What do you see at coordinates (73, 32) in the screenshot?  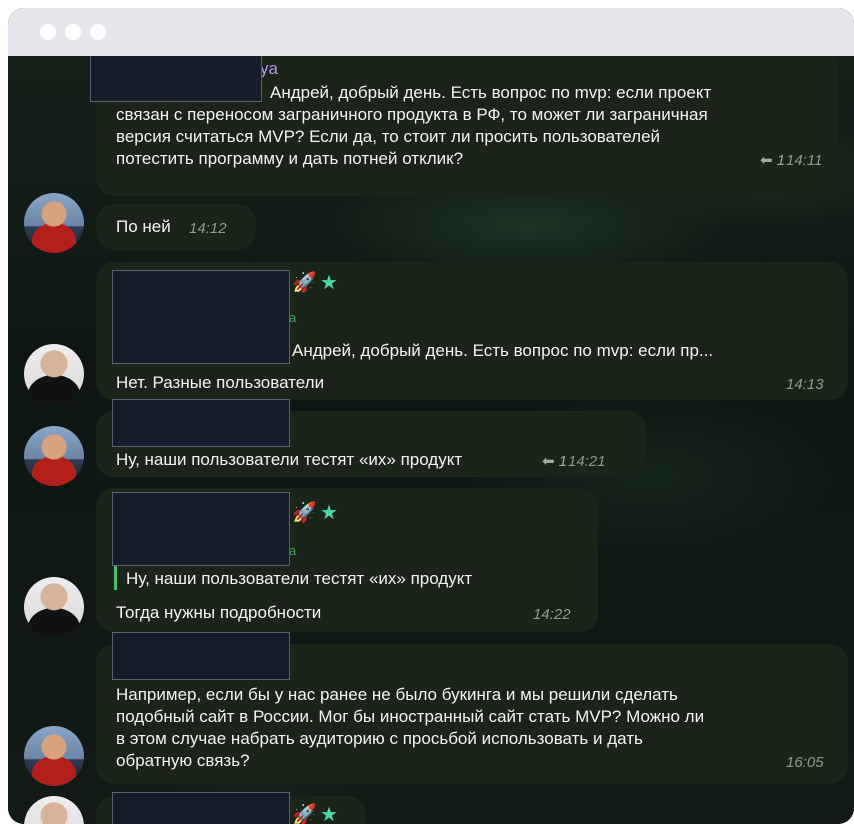 I see `minimize-dot` at bounding box center [73, 32].